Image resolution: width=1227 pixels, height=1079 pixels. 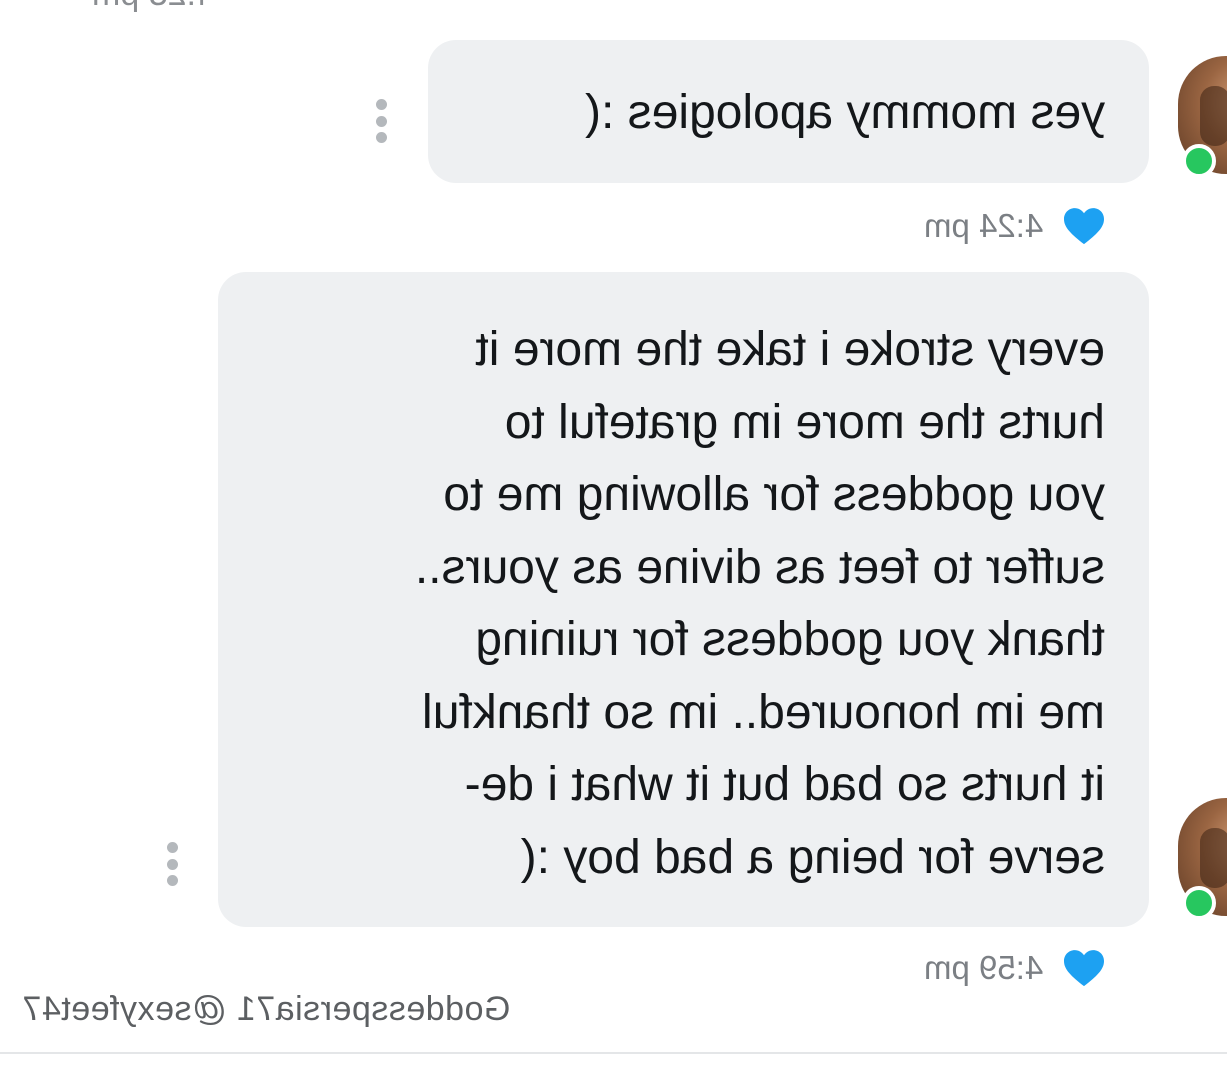 I want to click on watermark: Goddesspersia71 @sexyfeet47, so click(x=266, y=1009).